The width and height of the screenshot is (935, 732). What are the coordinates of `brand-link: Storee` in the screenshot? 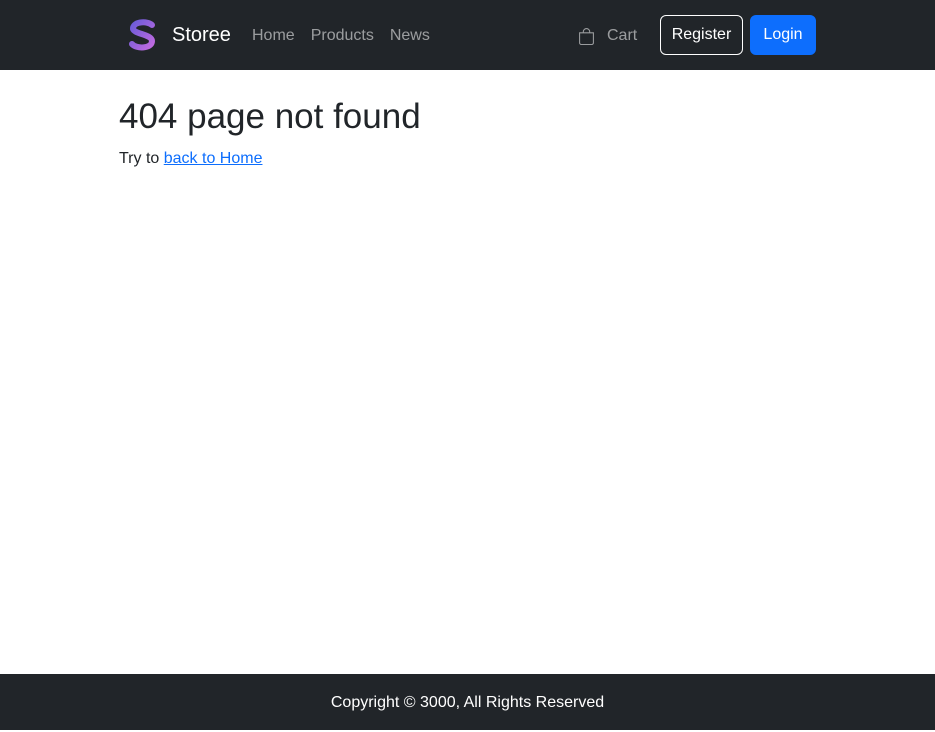 It's located at (178, 35).